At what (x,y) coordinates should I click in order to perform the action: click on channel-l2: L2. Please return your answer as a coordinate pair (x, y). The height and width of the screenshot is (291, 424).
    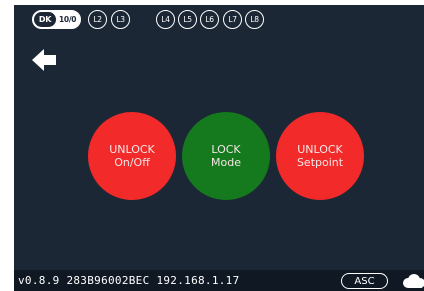
    Looking at the image, I should click on (97, 19).